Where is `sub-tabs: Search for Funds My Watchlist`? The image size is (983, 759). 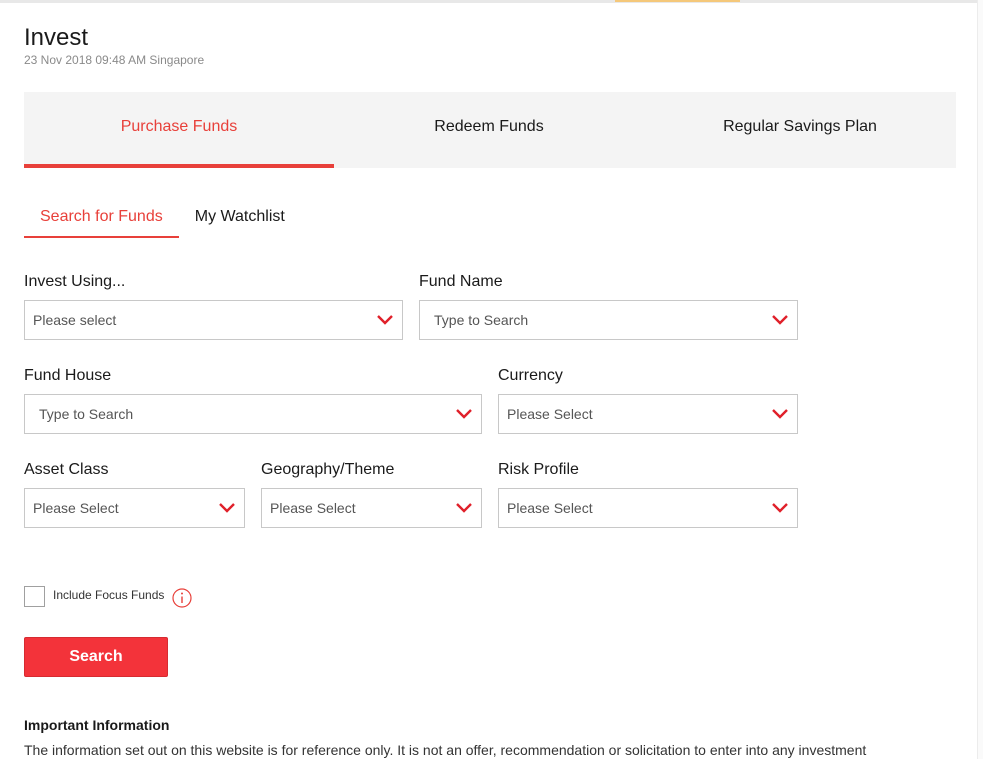
sub-tabs: Search for Funds My Watchlist is located at coordinates (162, 219).